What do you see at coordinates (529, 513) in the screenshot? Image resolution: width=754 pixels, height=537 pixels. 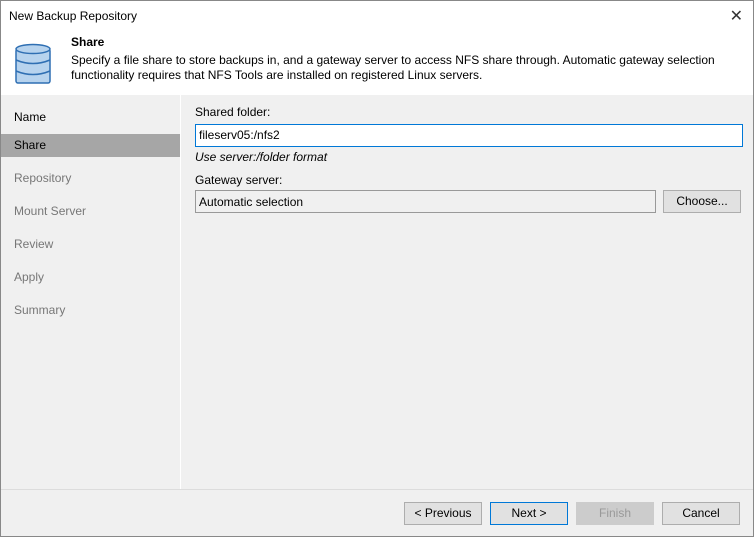 I see `next-button: Next >` at bounding box center [529, 513].